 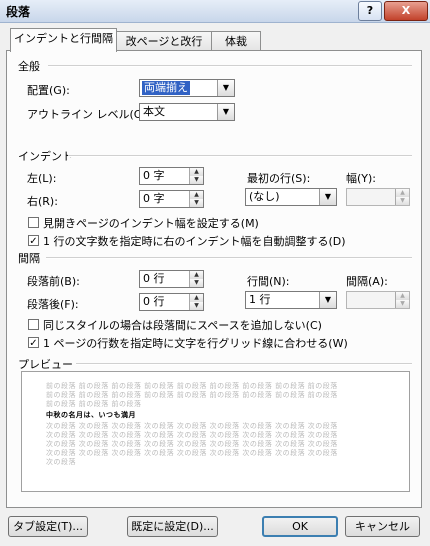 I want to click on preview-current-paragraph: 中秋の名月は、いつも満月, so click(x=91, y=415).